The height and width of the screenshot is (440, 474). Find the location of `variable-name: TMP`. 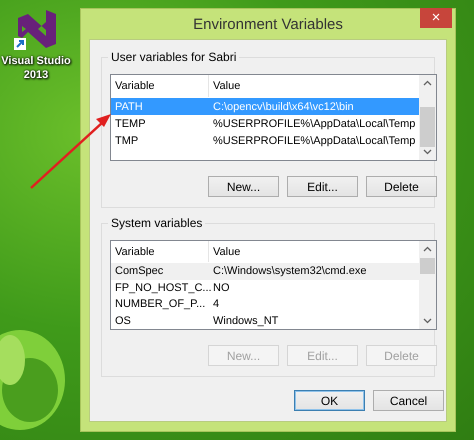

variable-name: TMP is located at coordinates (127, 140).